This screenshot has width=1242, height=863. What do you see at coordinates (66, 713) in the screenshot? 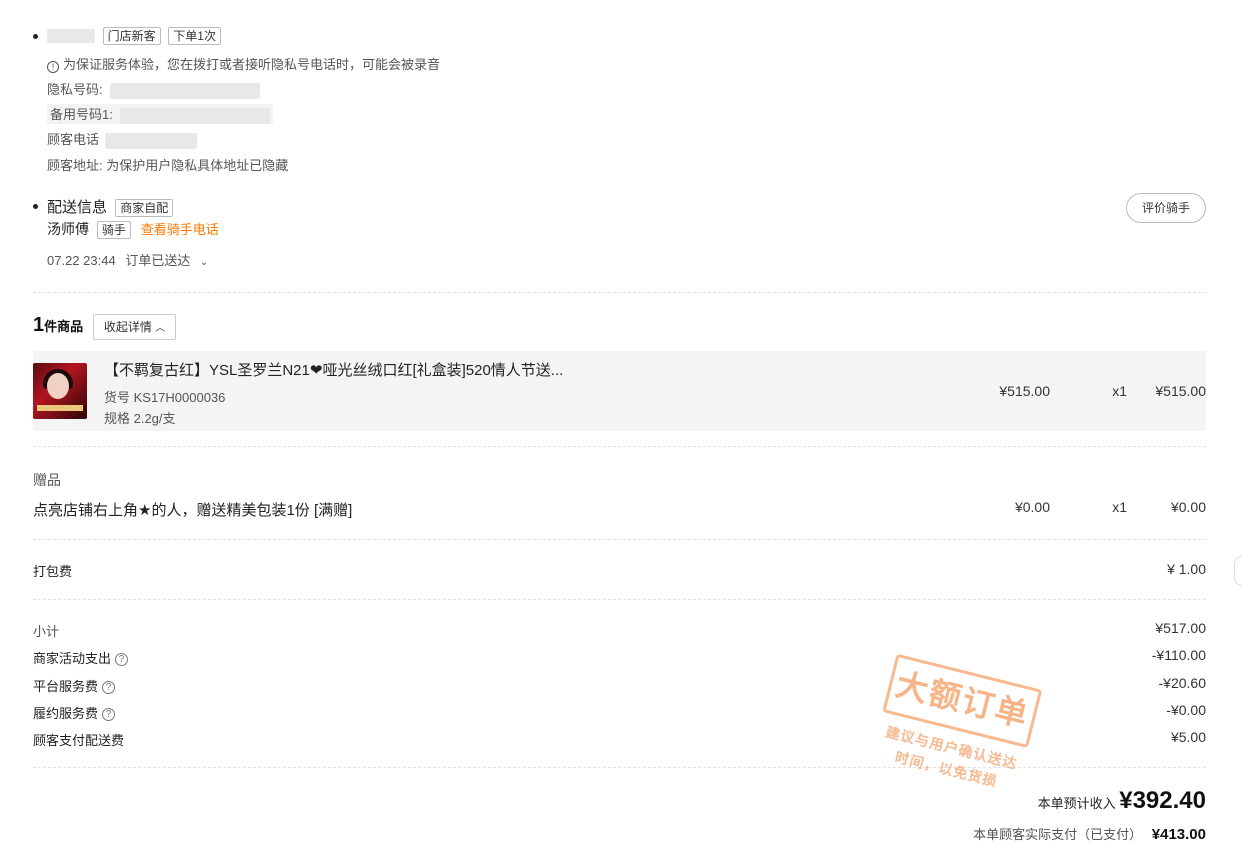
I see `fulfillment-fee-label: 履约服务费` at bounding box center [66, 713].